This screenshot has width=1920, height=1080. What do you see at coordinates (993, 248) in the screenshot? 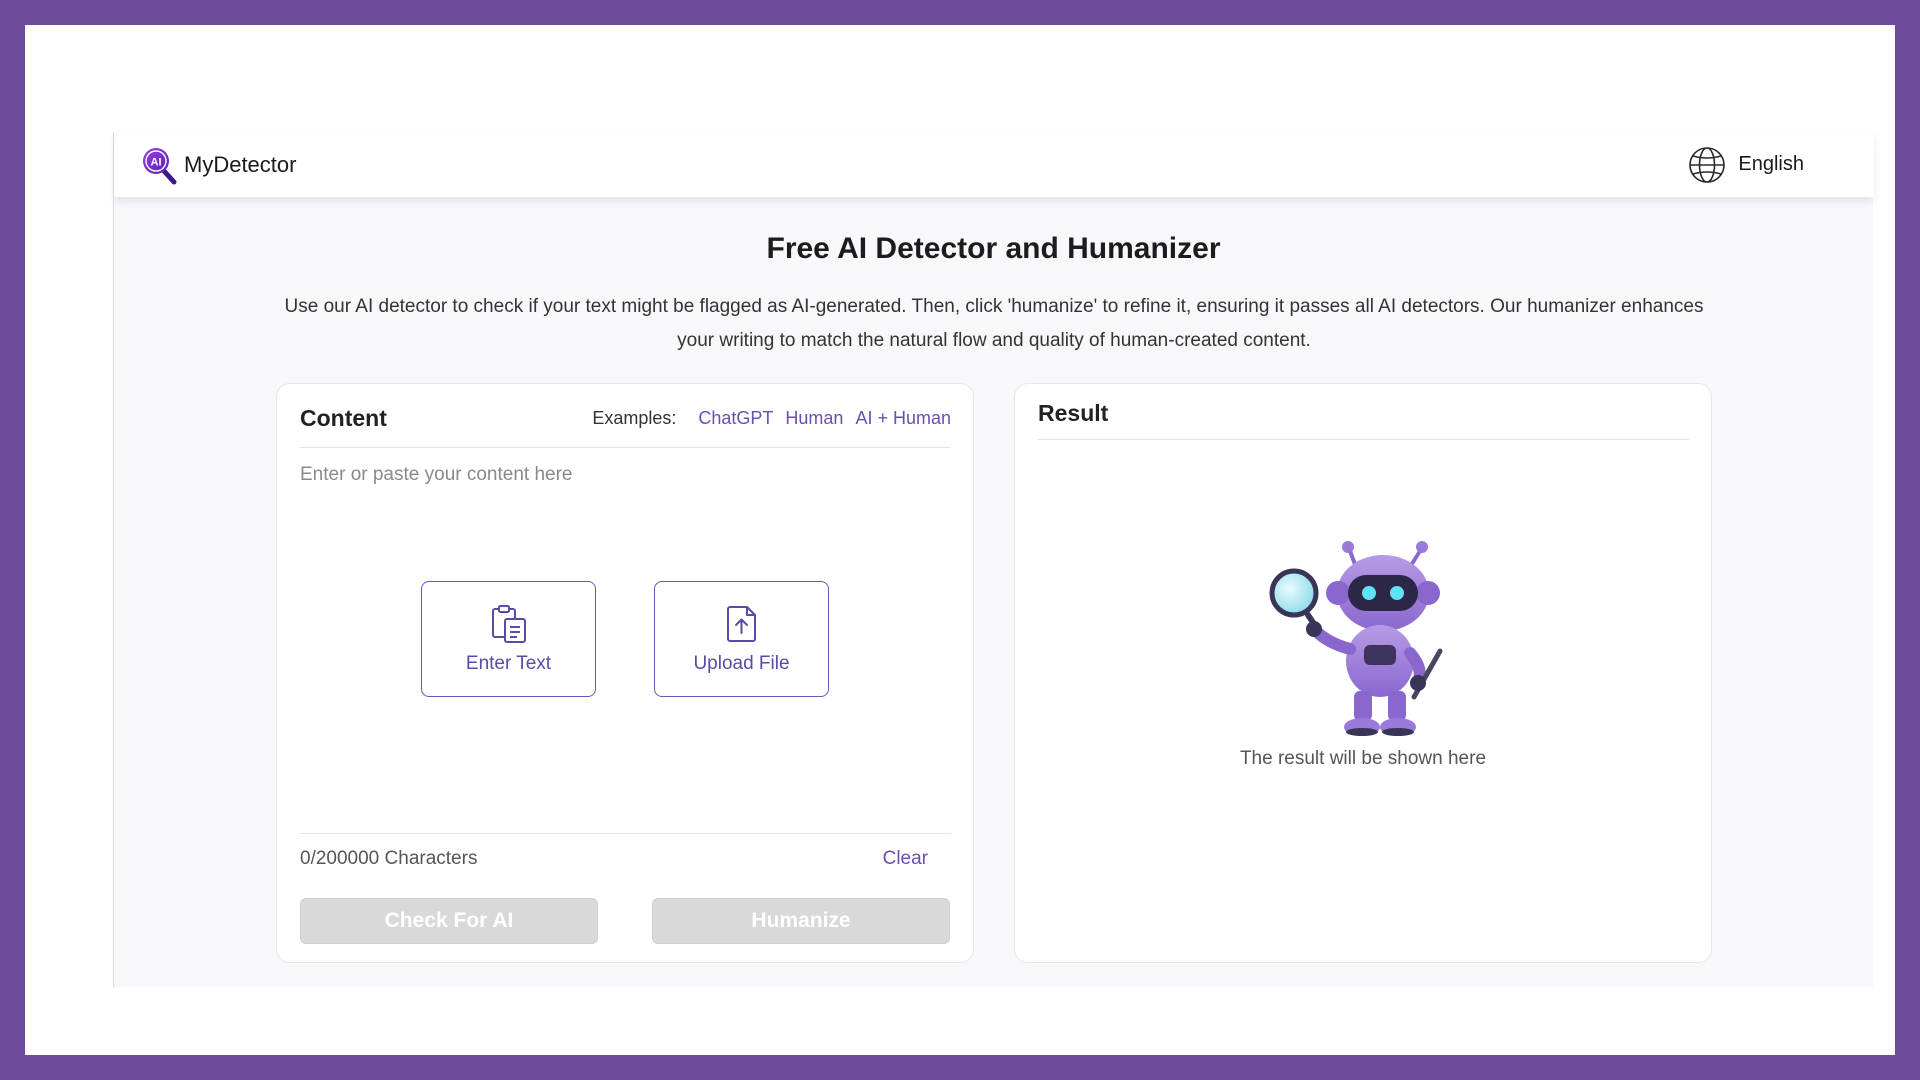
I see `page-title: Free AI Detector and Humanizer` at bounding box center [993, 248].